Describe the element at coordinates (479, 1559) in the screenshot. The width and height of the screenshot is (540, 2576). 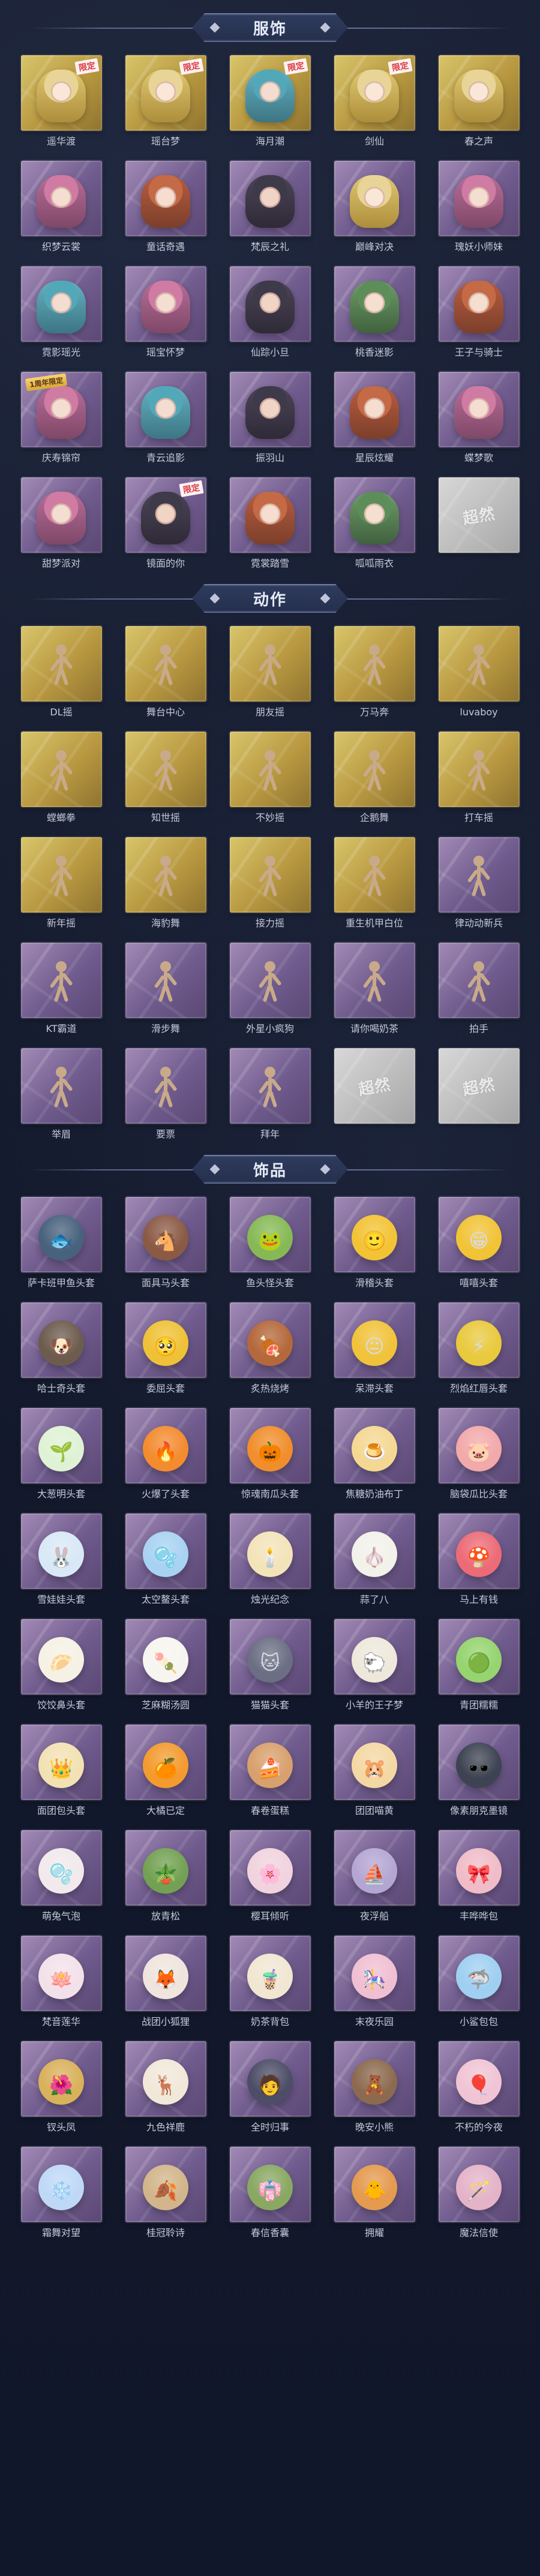
I see `item-card: 🍄 马上有钱` at that location.